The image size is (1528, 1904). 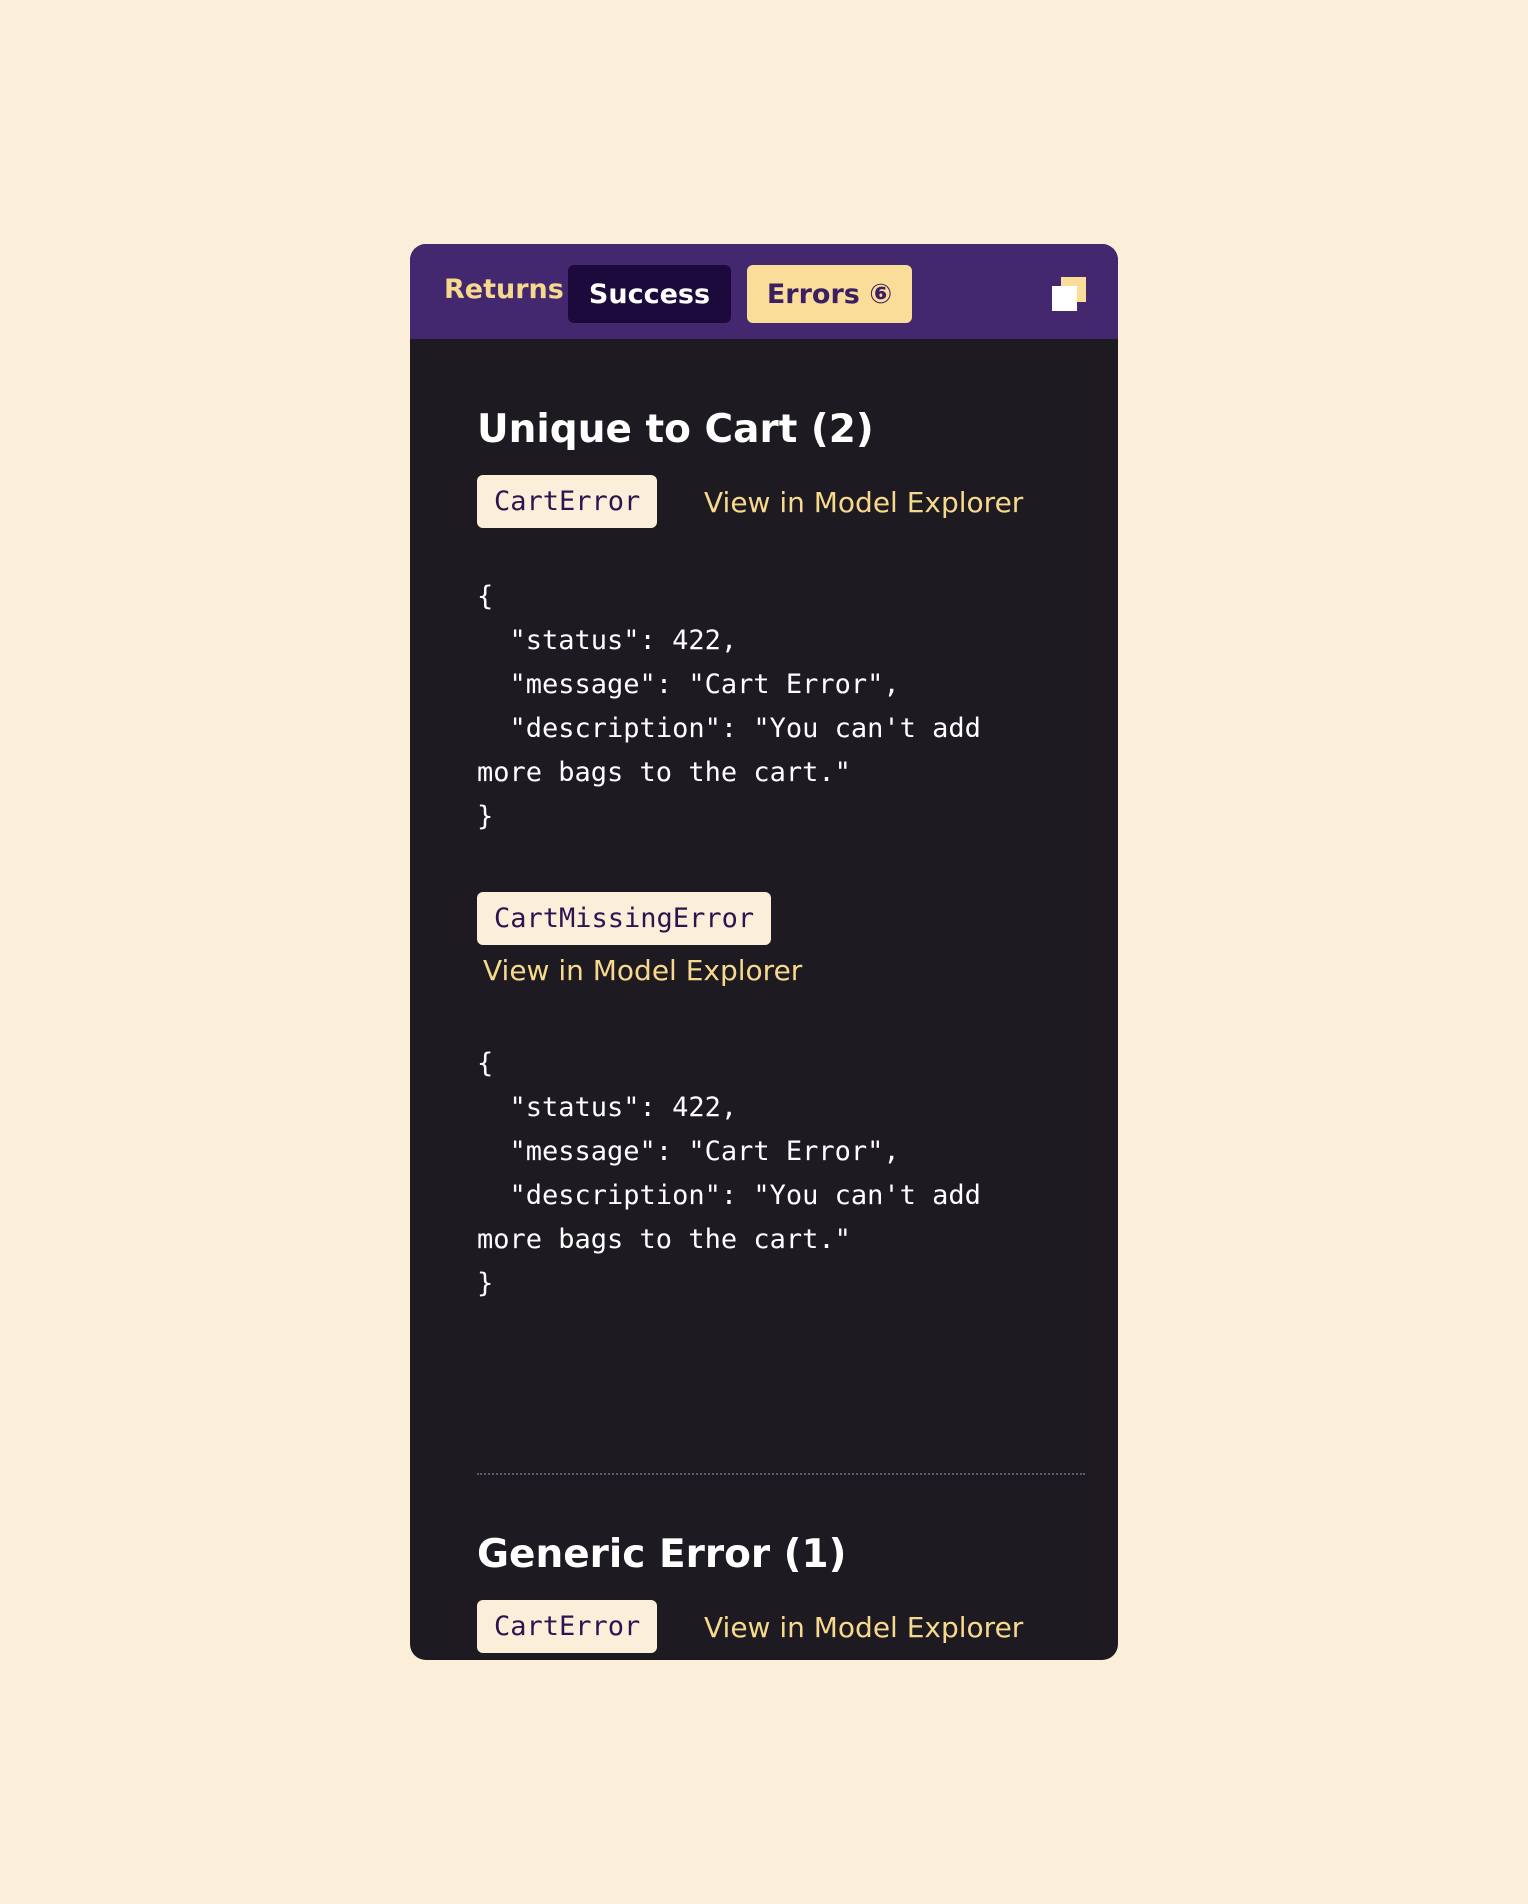 What do you see at coordinates (649, 294) in the screenshot?
I see `tab-success: Success` at bounding box center [649, 294].